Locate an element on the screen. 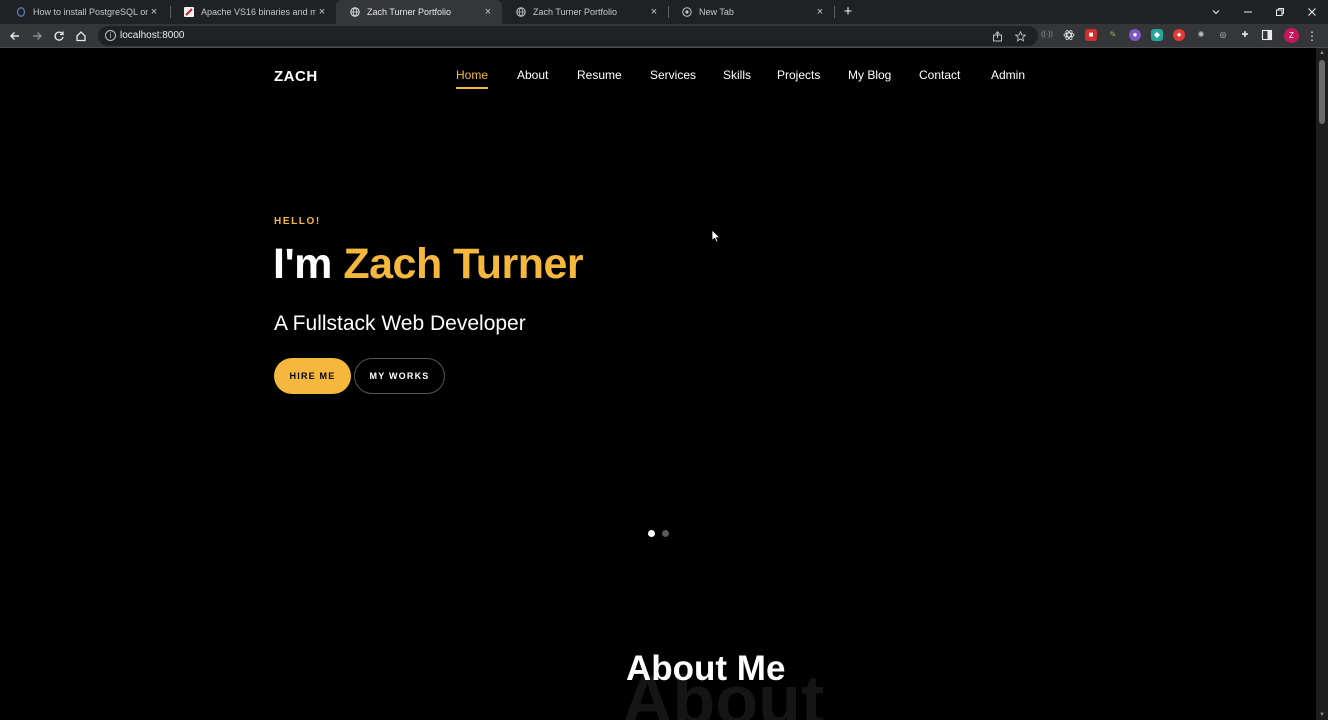 The height and width of the screenshot is (720, 1328). minimize-icon is located at coordinates (1248, 12).